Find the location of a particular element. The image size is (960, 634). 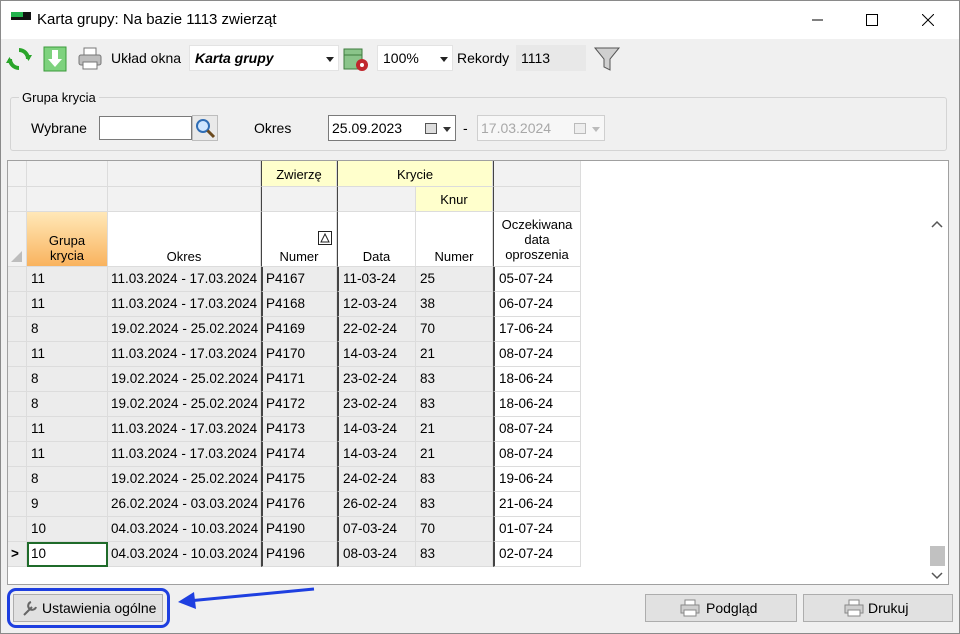

header-numer: Numer is located at coordinates (299, 239).